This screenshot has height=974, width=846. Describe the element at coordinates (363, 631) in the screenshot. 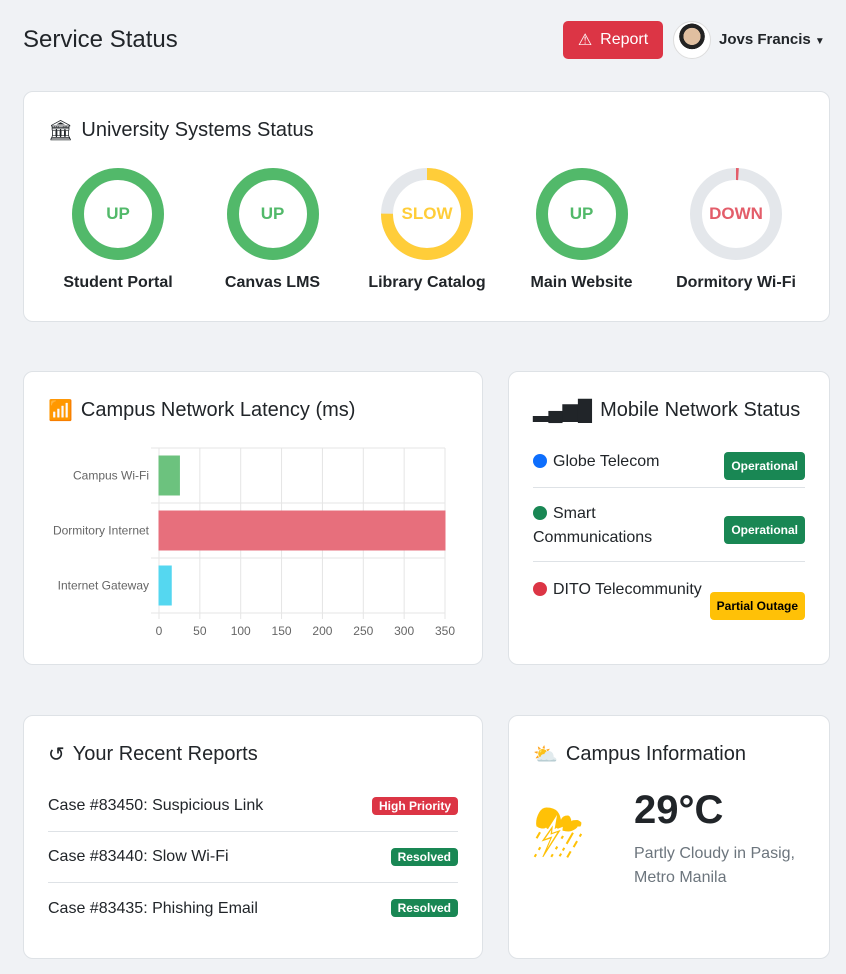

I see `x-tick-label: 250` at that location.